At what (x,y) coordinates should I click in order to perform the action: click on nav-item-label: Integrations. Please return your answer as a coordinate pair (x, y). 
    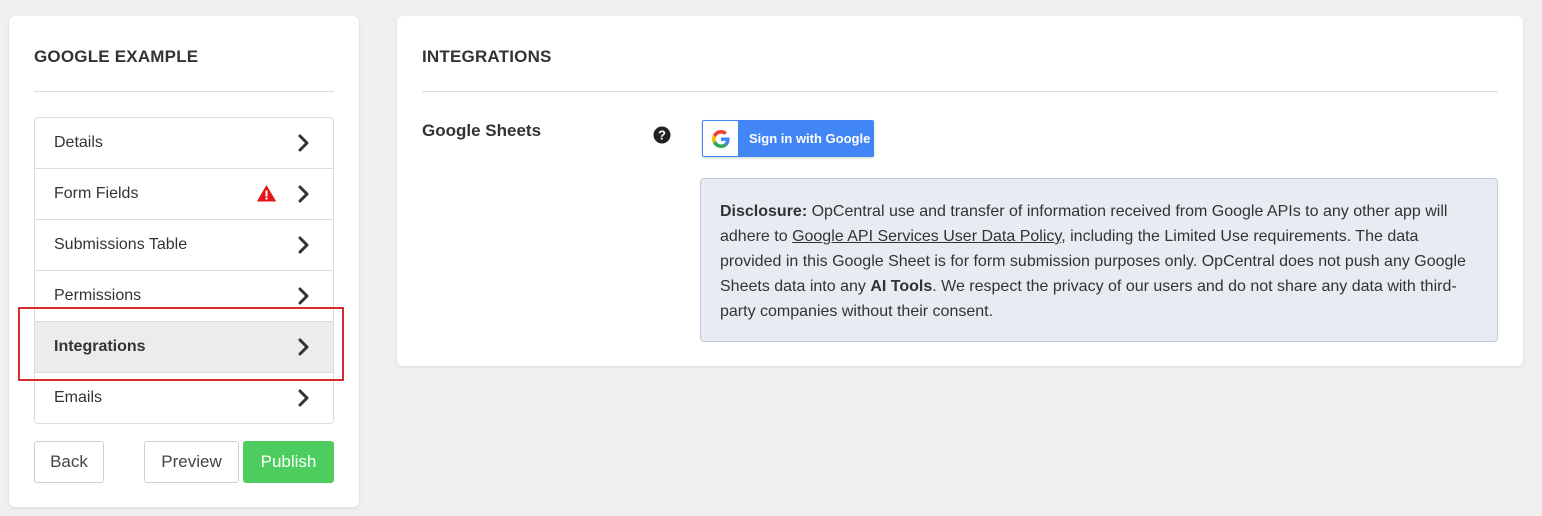
    Looking at the image, I should click on (100, 346).